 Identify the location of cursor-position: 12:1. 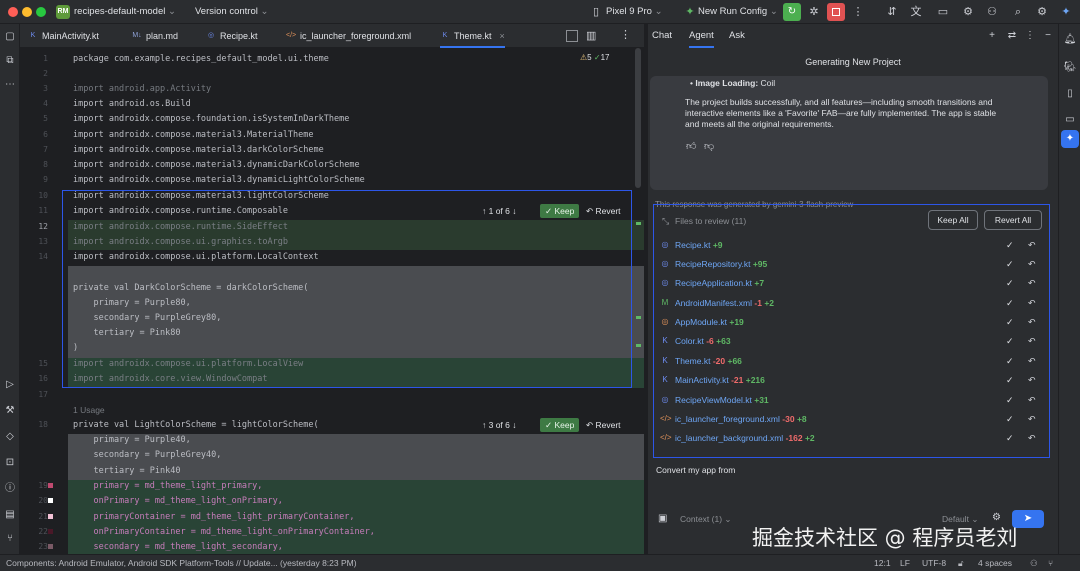
(882, 563).